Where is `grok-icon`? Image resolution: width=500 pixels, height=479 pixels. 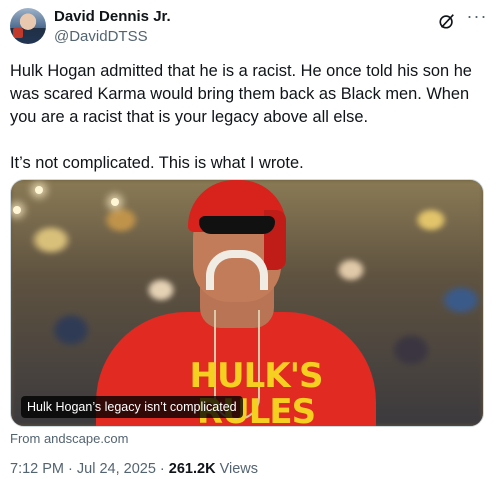 grok-icon is located at coordinates (447, 21).